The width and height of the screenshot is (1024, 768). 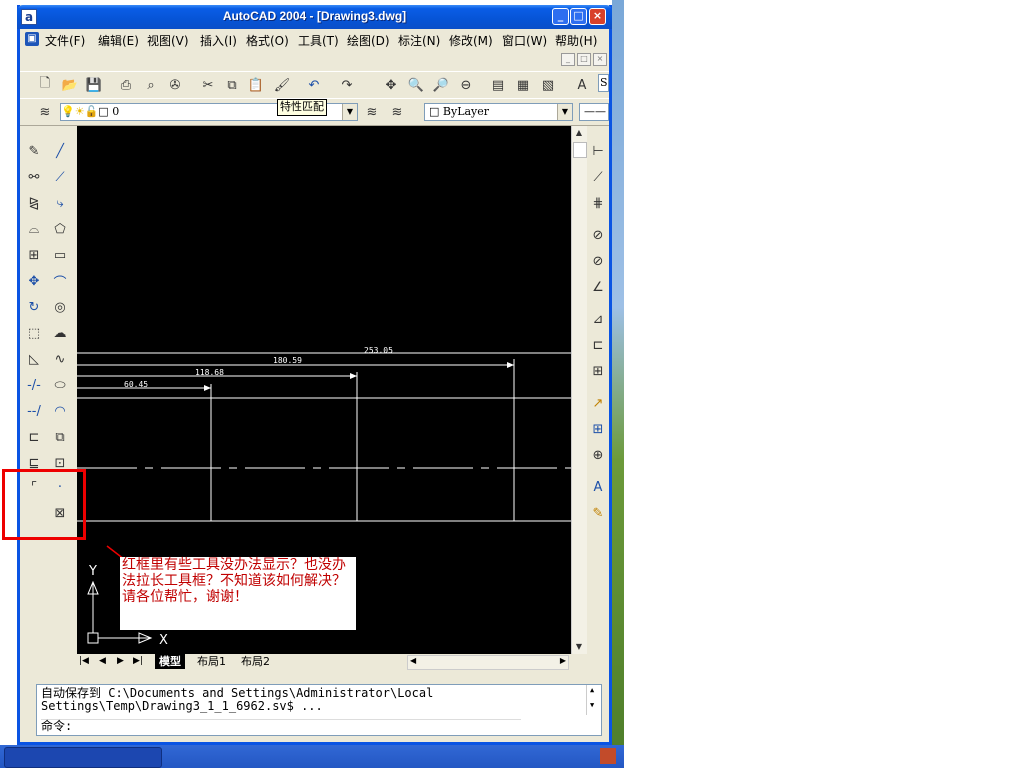 I want to click on copy-icon: ⧉, so click(x=232, y=85).